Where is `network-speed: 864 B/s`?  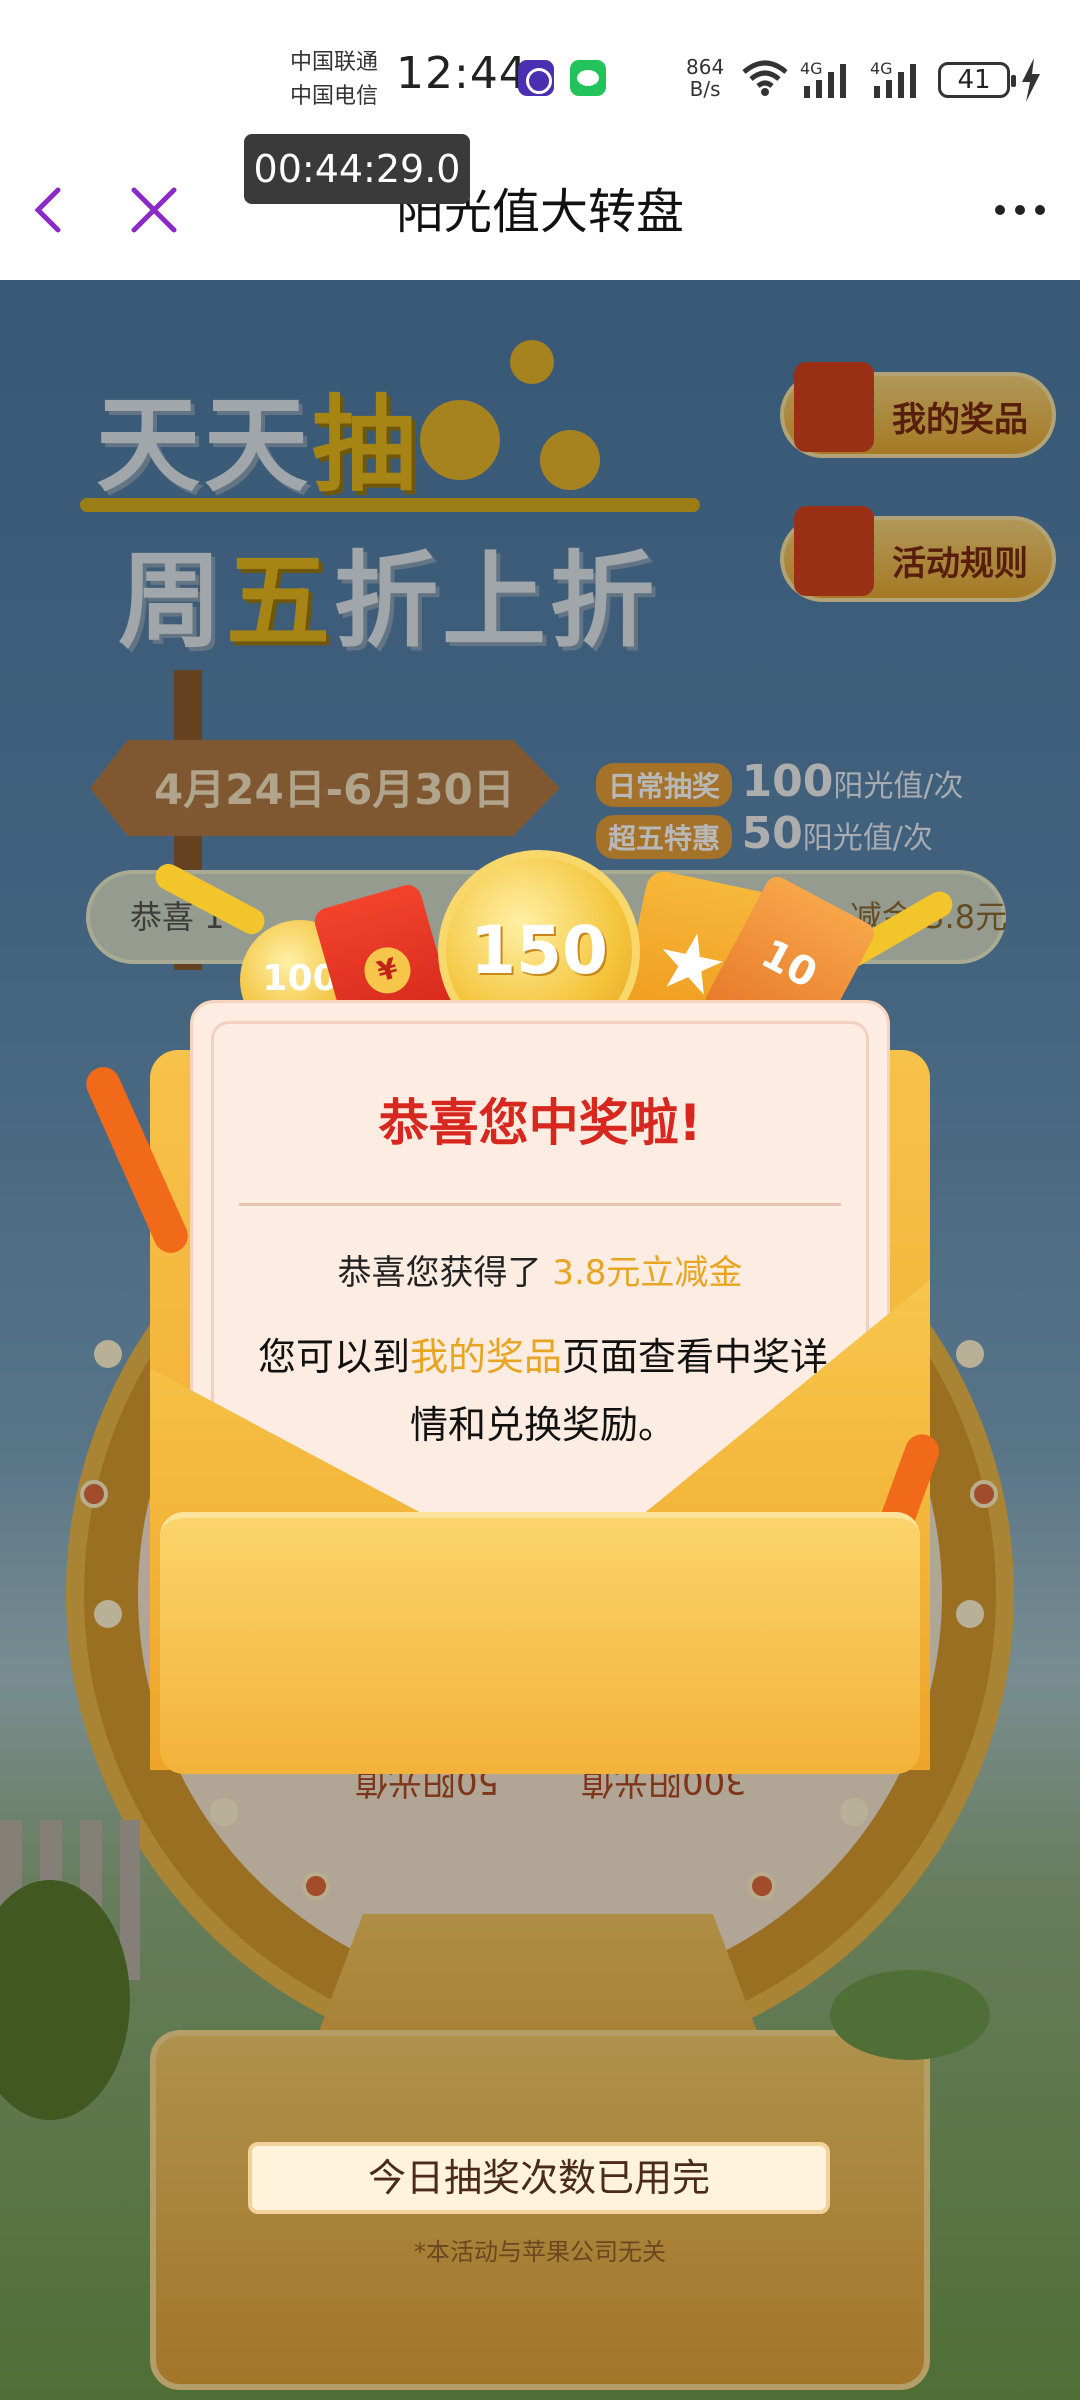 network-speed: 864 B/s is located at coordinates (705, 78).